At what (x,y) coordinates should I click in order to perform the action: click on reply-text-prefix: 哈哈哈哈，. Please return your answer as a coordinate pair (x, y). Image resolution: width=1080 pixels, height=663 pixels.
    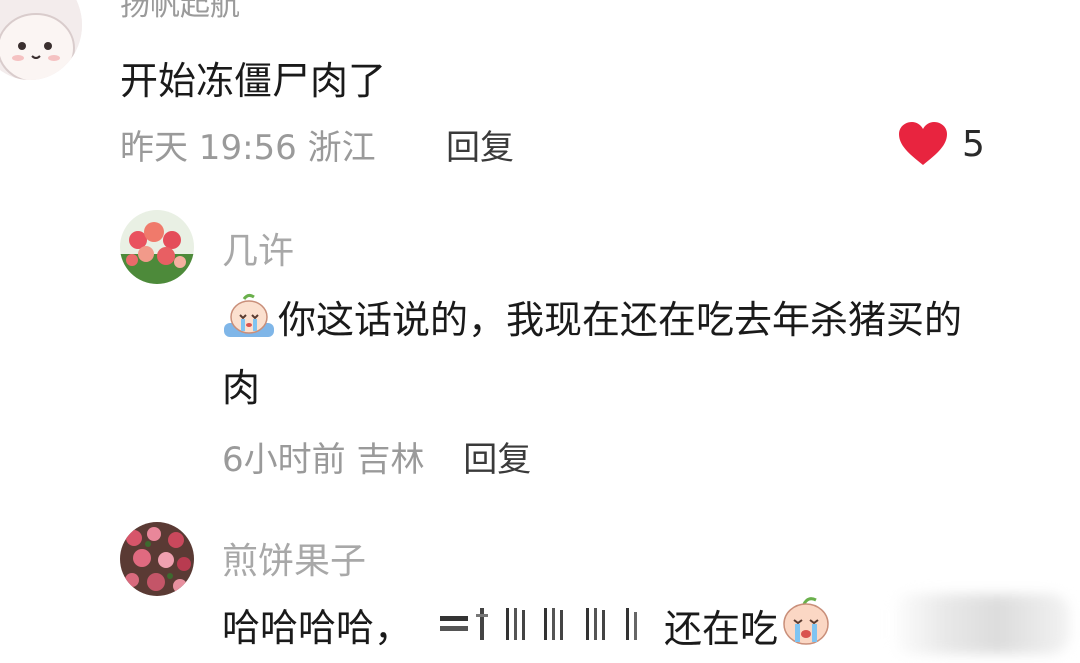
    Looking at the image, I should click on (317, 628).